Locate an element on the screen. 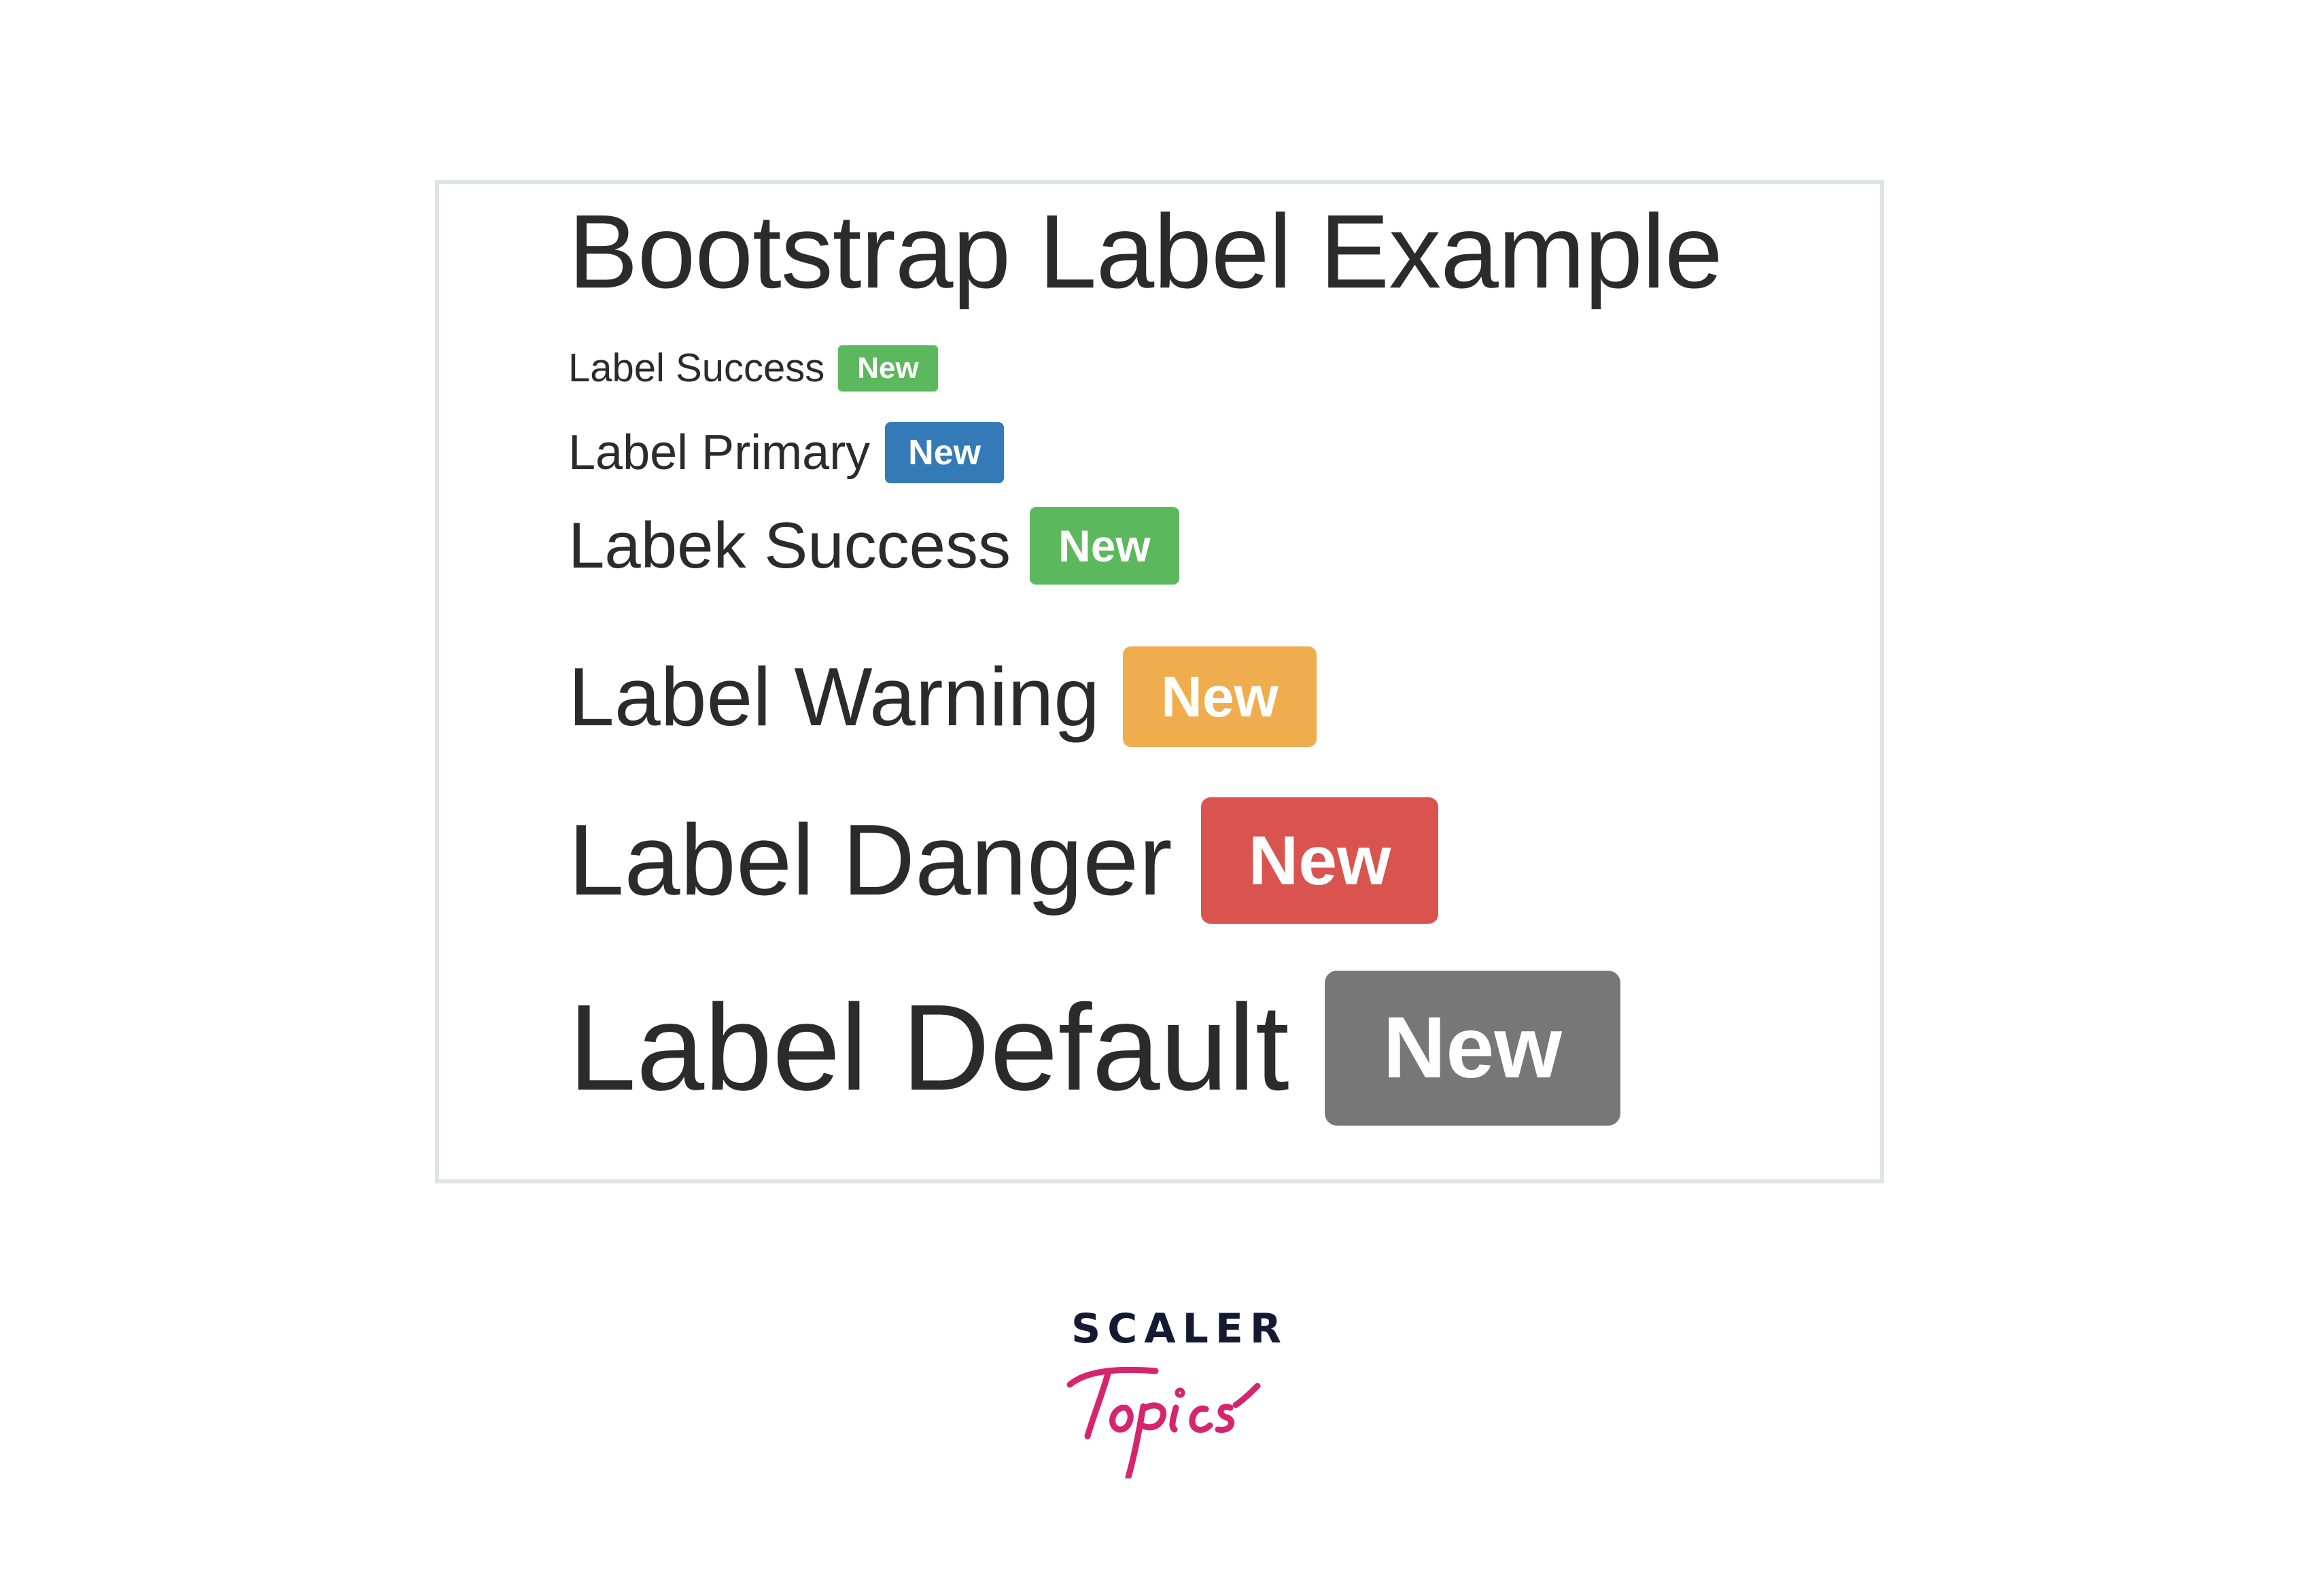 The width and height of the screenshot is (2311, 1596). heading-label-danger-h2: Label Danger New is located at coordinates (1003, 860).